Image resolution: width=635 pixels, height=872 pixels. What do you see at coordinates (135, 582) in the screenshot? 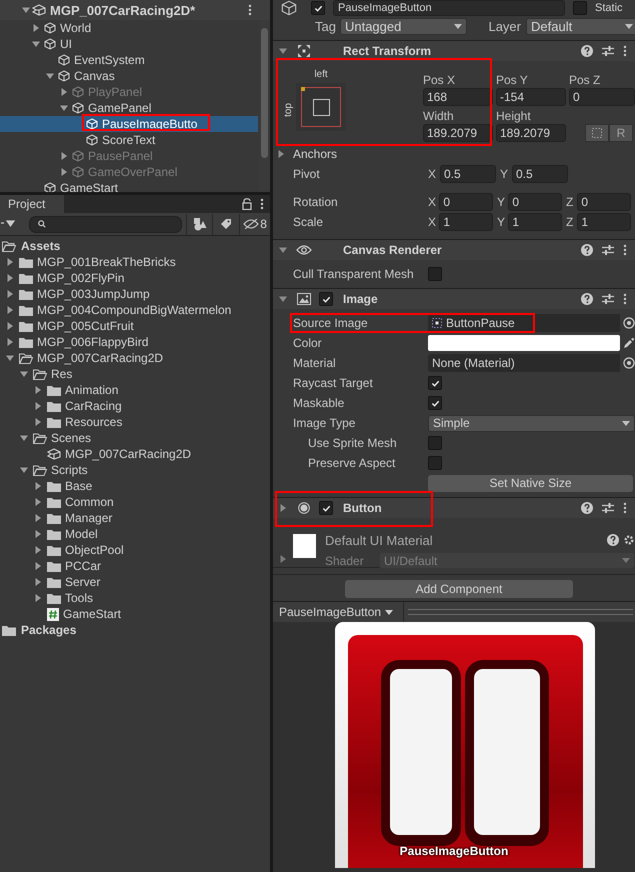
I see `project-item: Server` at bounding box center [135, 582].